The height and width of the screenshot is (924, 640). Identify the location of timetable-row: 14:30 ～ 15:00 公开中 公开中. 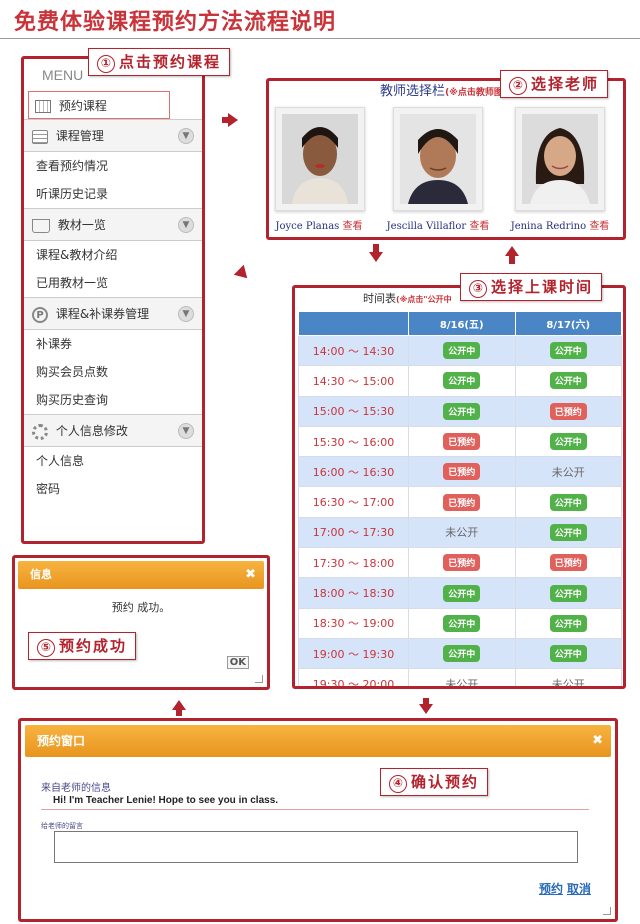
(460, 381).